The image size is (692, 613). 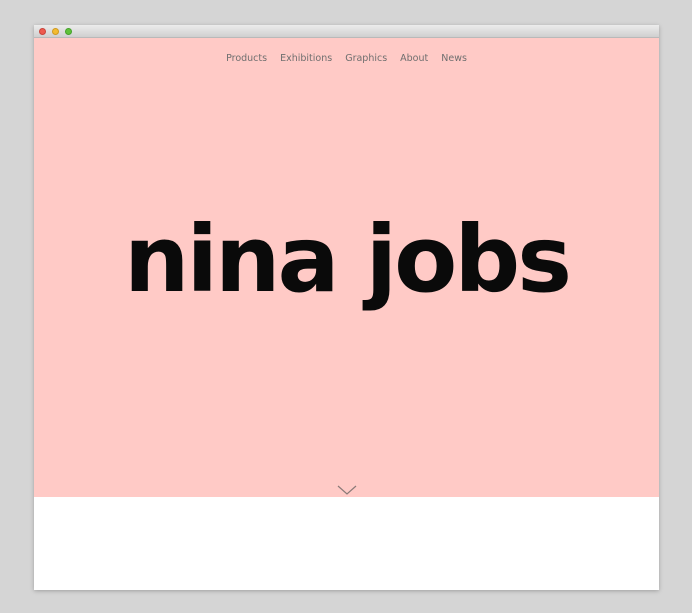 I want to click on nav-link-graphics: Graphics, so click(x=366, y=58).